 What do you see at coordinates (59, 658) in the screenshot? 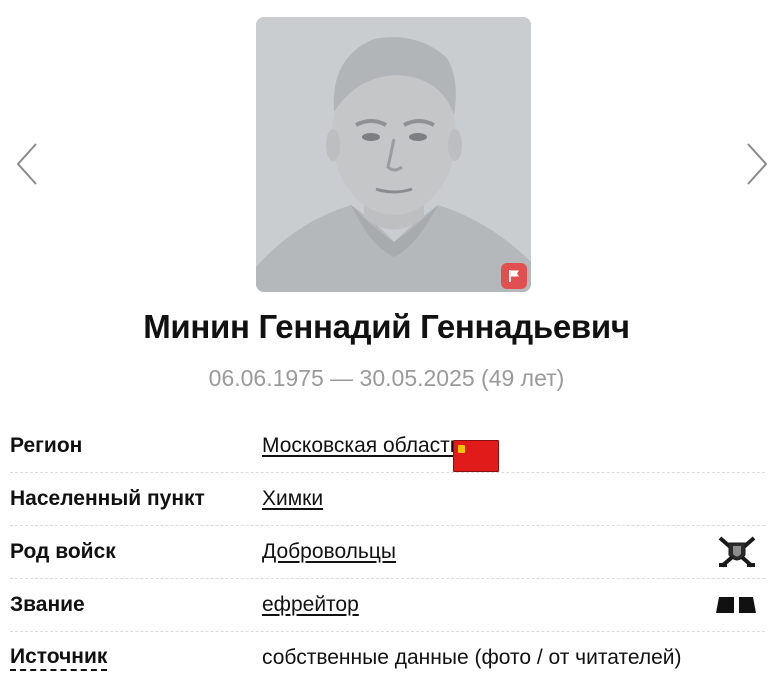
I see `source-label: Источник` at bounding box center [59, 658].